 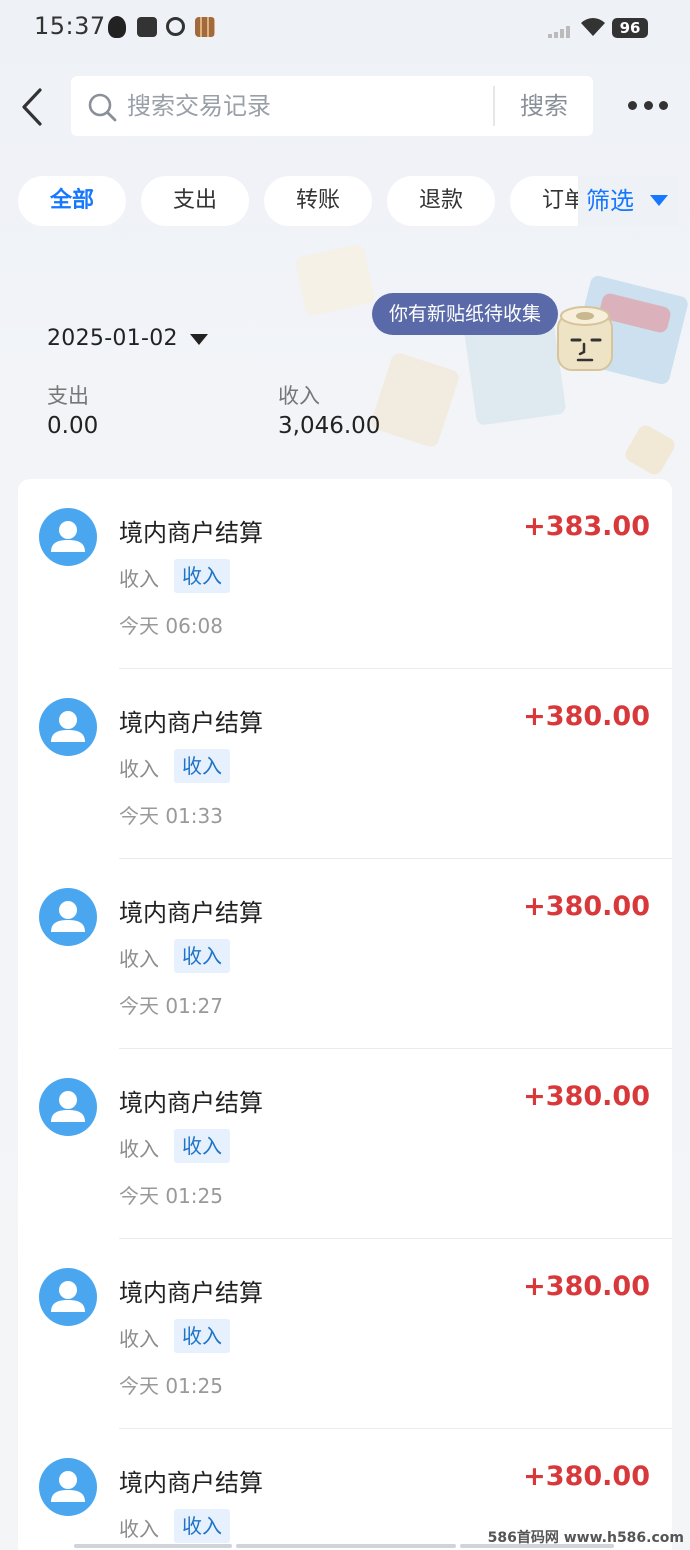 I want to click on search-button: 搜索, so click(x=544, y=106).